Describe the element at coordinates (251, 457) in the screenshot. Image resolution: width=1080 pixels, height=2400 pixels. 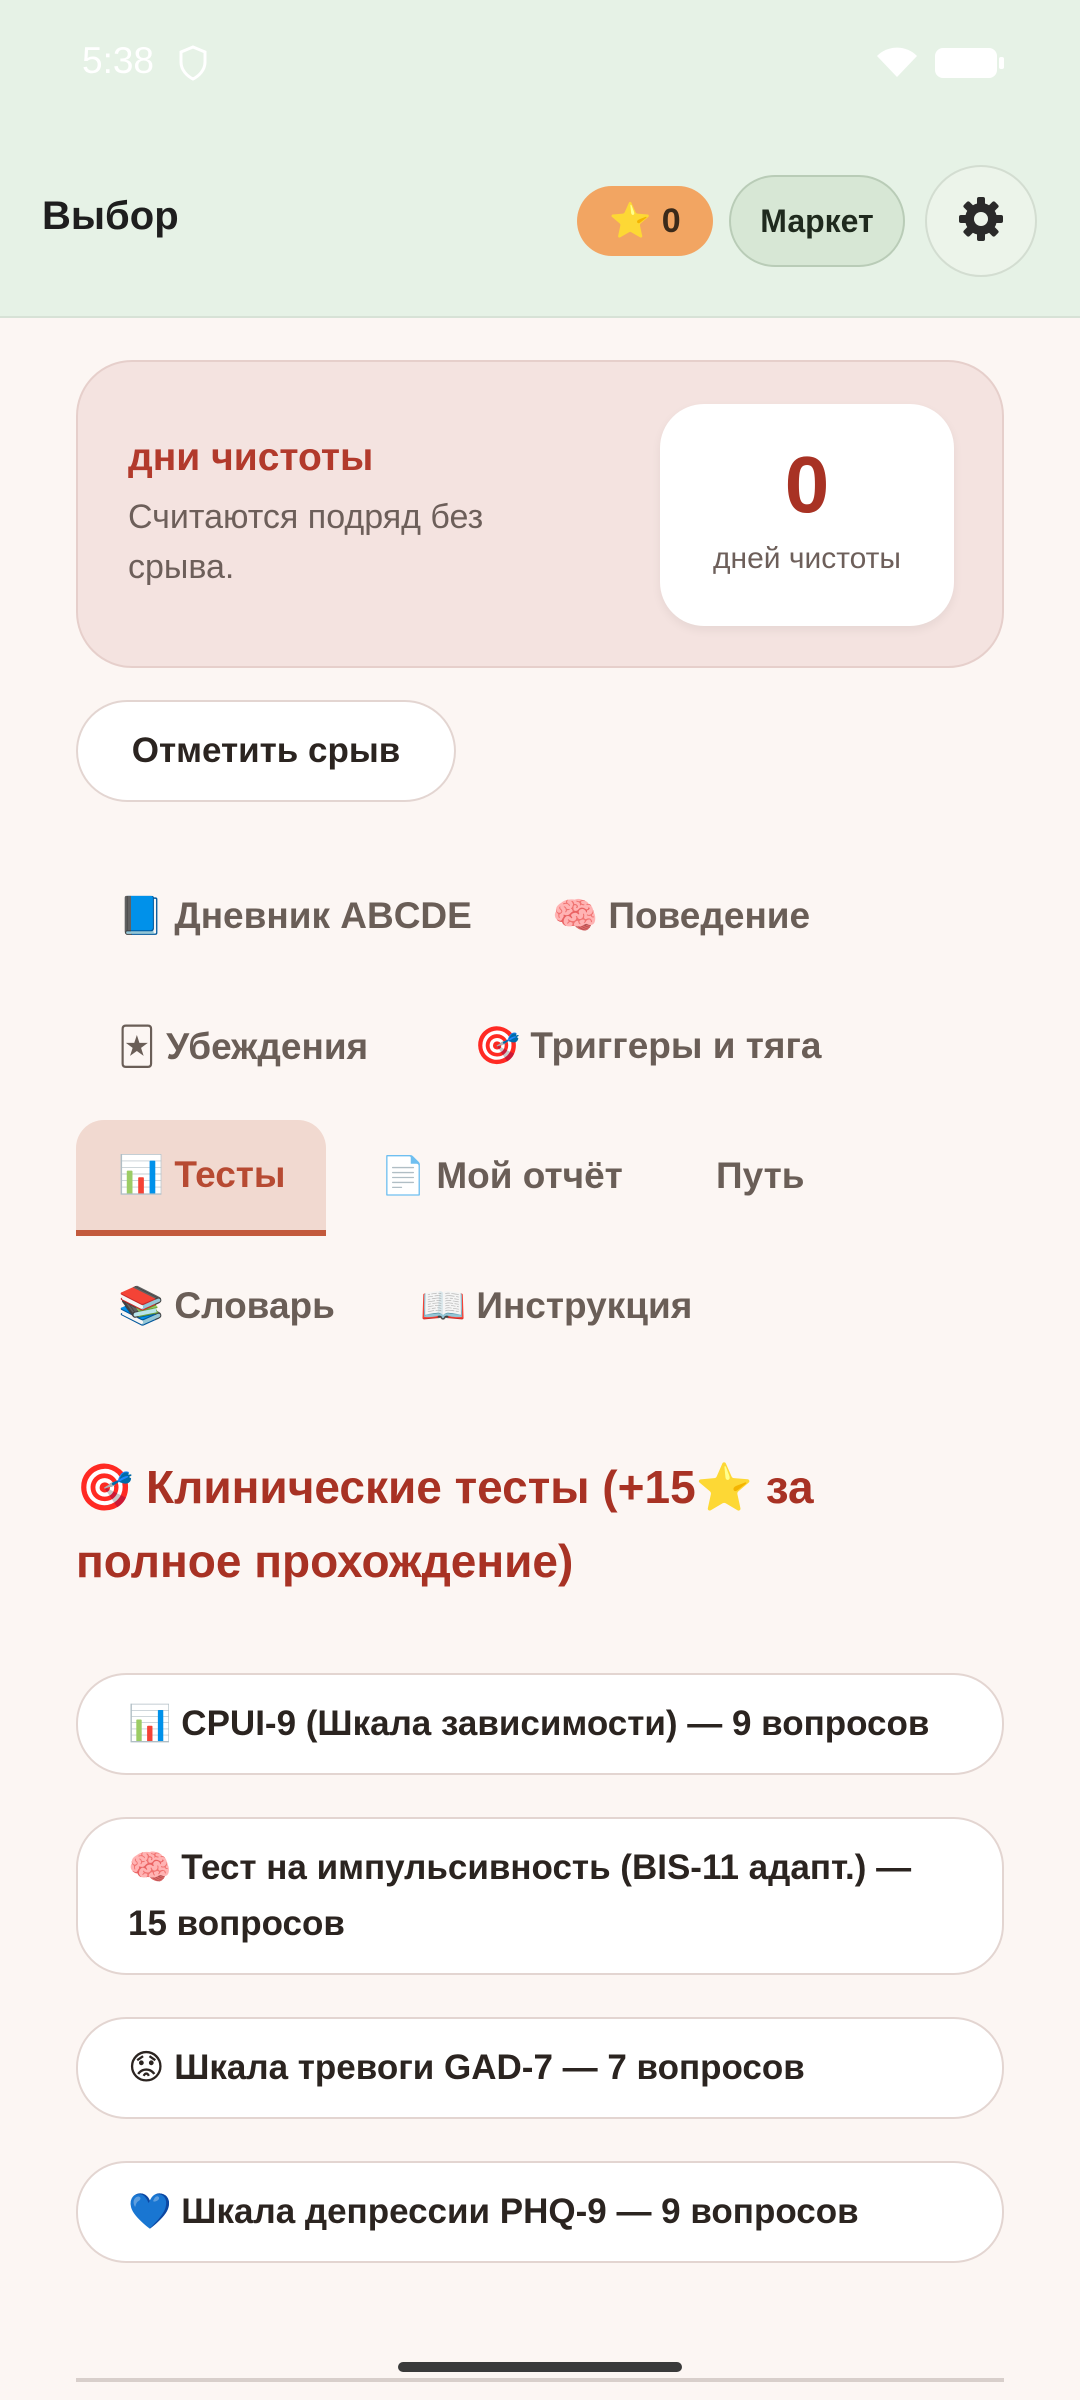
I see `streak-title: дни чистоты` at that location.